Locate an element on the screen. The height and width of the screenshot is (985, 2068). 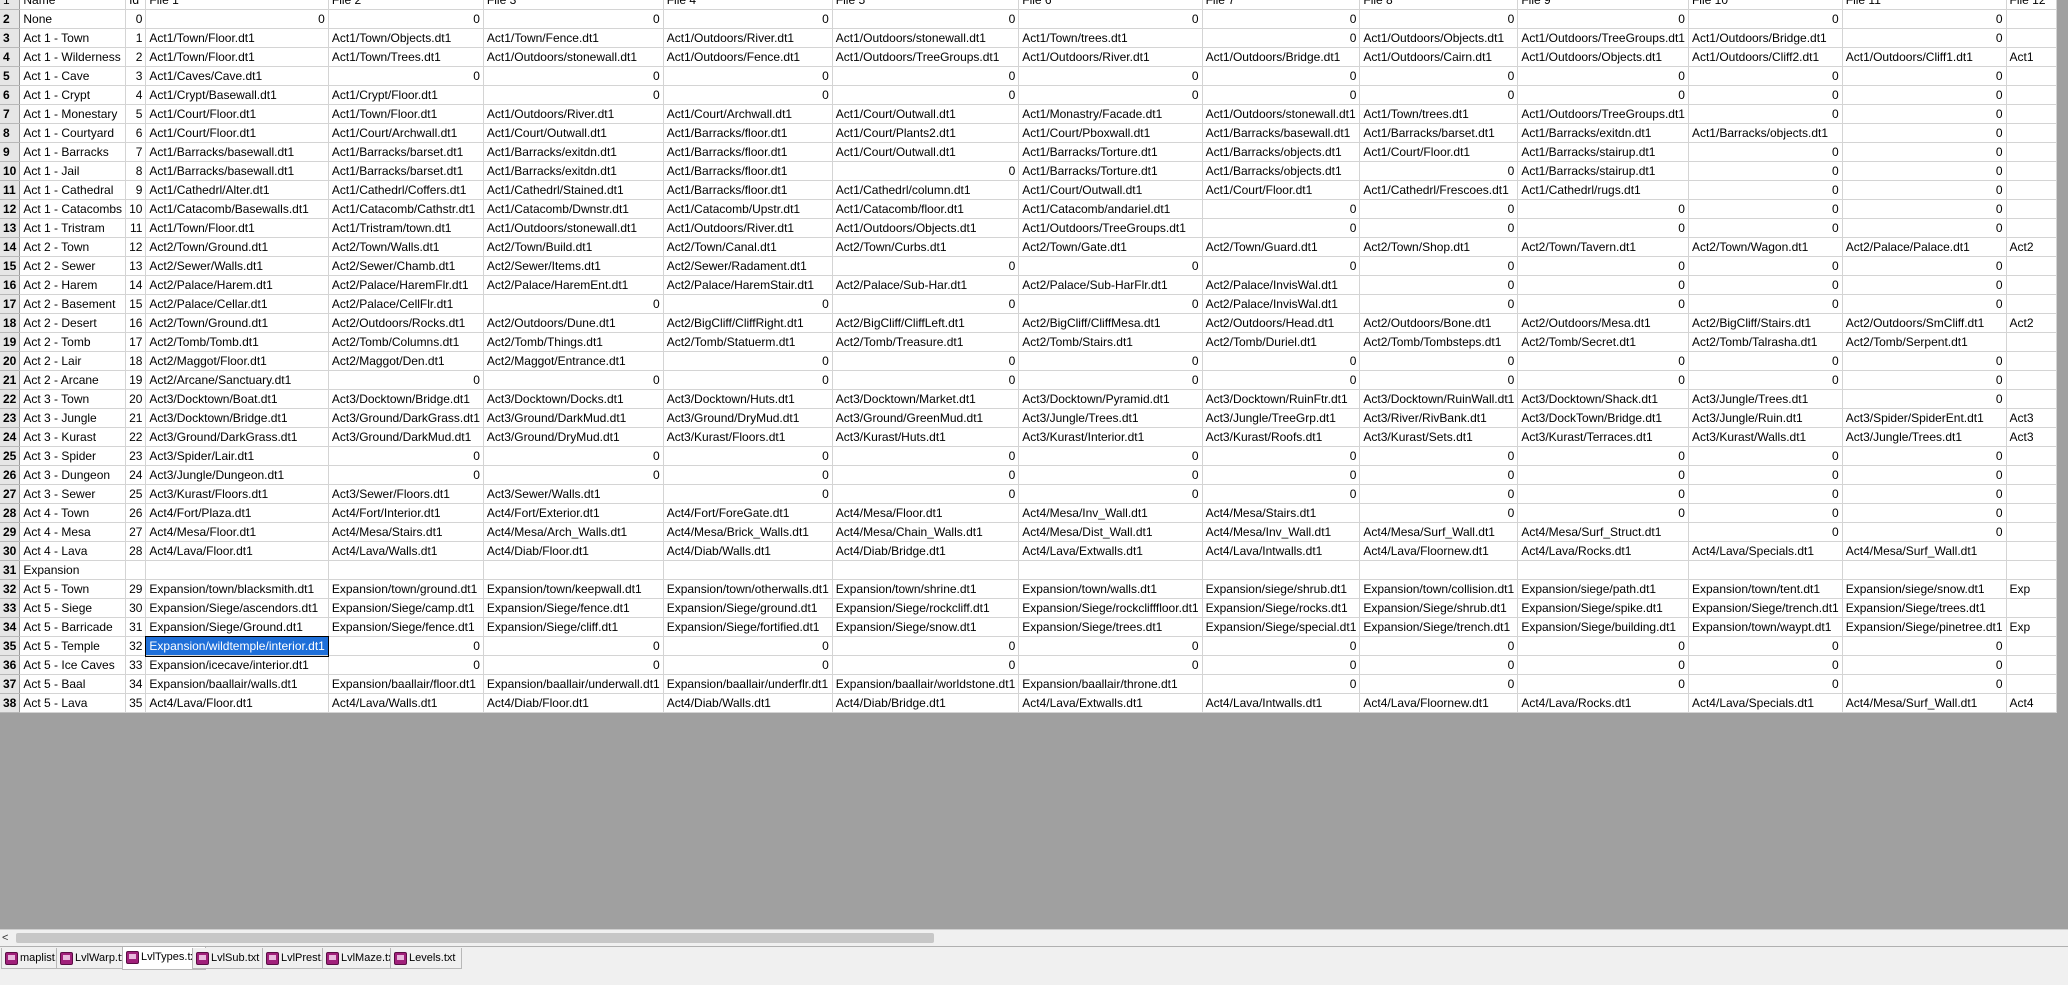
row-number: 27 is located at coordinates (10, 494).